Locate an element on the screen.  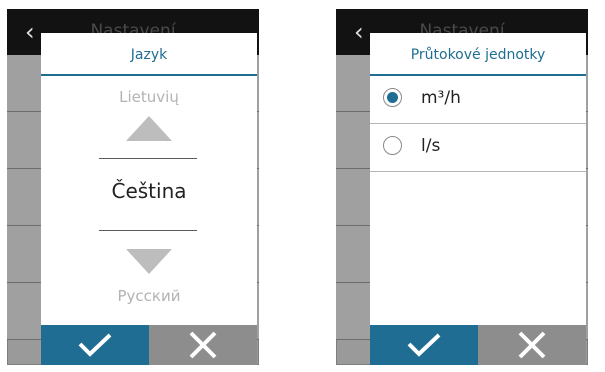
next-language: Русский is located at coordinates (149, 296).